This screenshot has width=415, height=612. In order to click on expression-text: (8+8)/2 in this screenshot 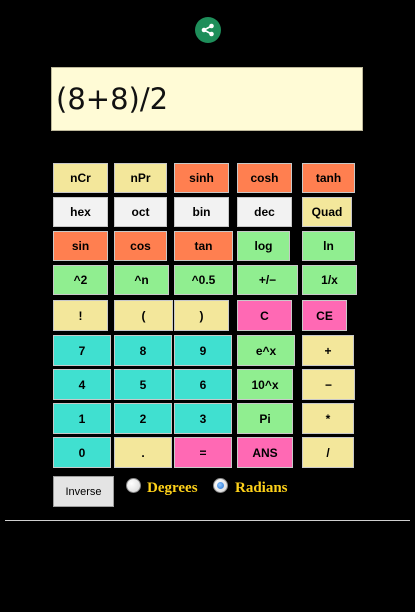, I will do `click(112, 99)`.